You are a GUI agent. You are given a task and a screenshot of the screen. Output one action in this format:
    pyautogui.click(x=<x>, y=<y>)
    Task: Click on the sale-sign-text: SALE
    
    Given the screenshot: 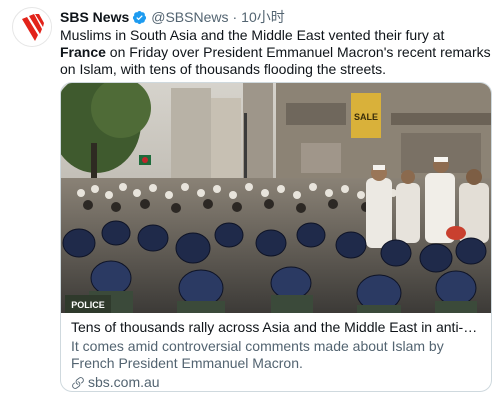 What is the action you would take?
    pyautogui.click(x=366, y=117)
    